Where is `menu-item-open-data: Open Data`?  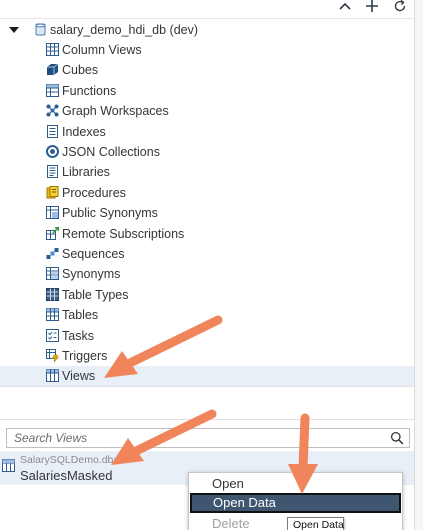
menu-item-open-data: Open Data is located at coordinates (295, 503).